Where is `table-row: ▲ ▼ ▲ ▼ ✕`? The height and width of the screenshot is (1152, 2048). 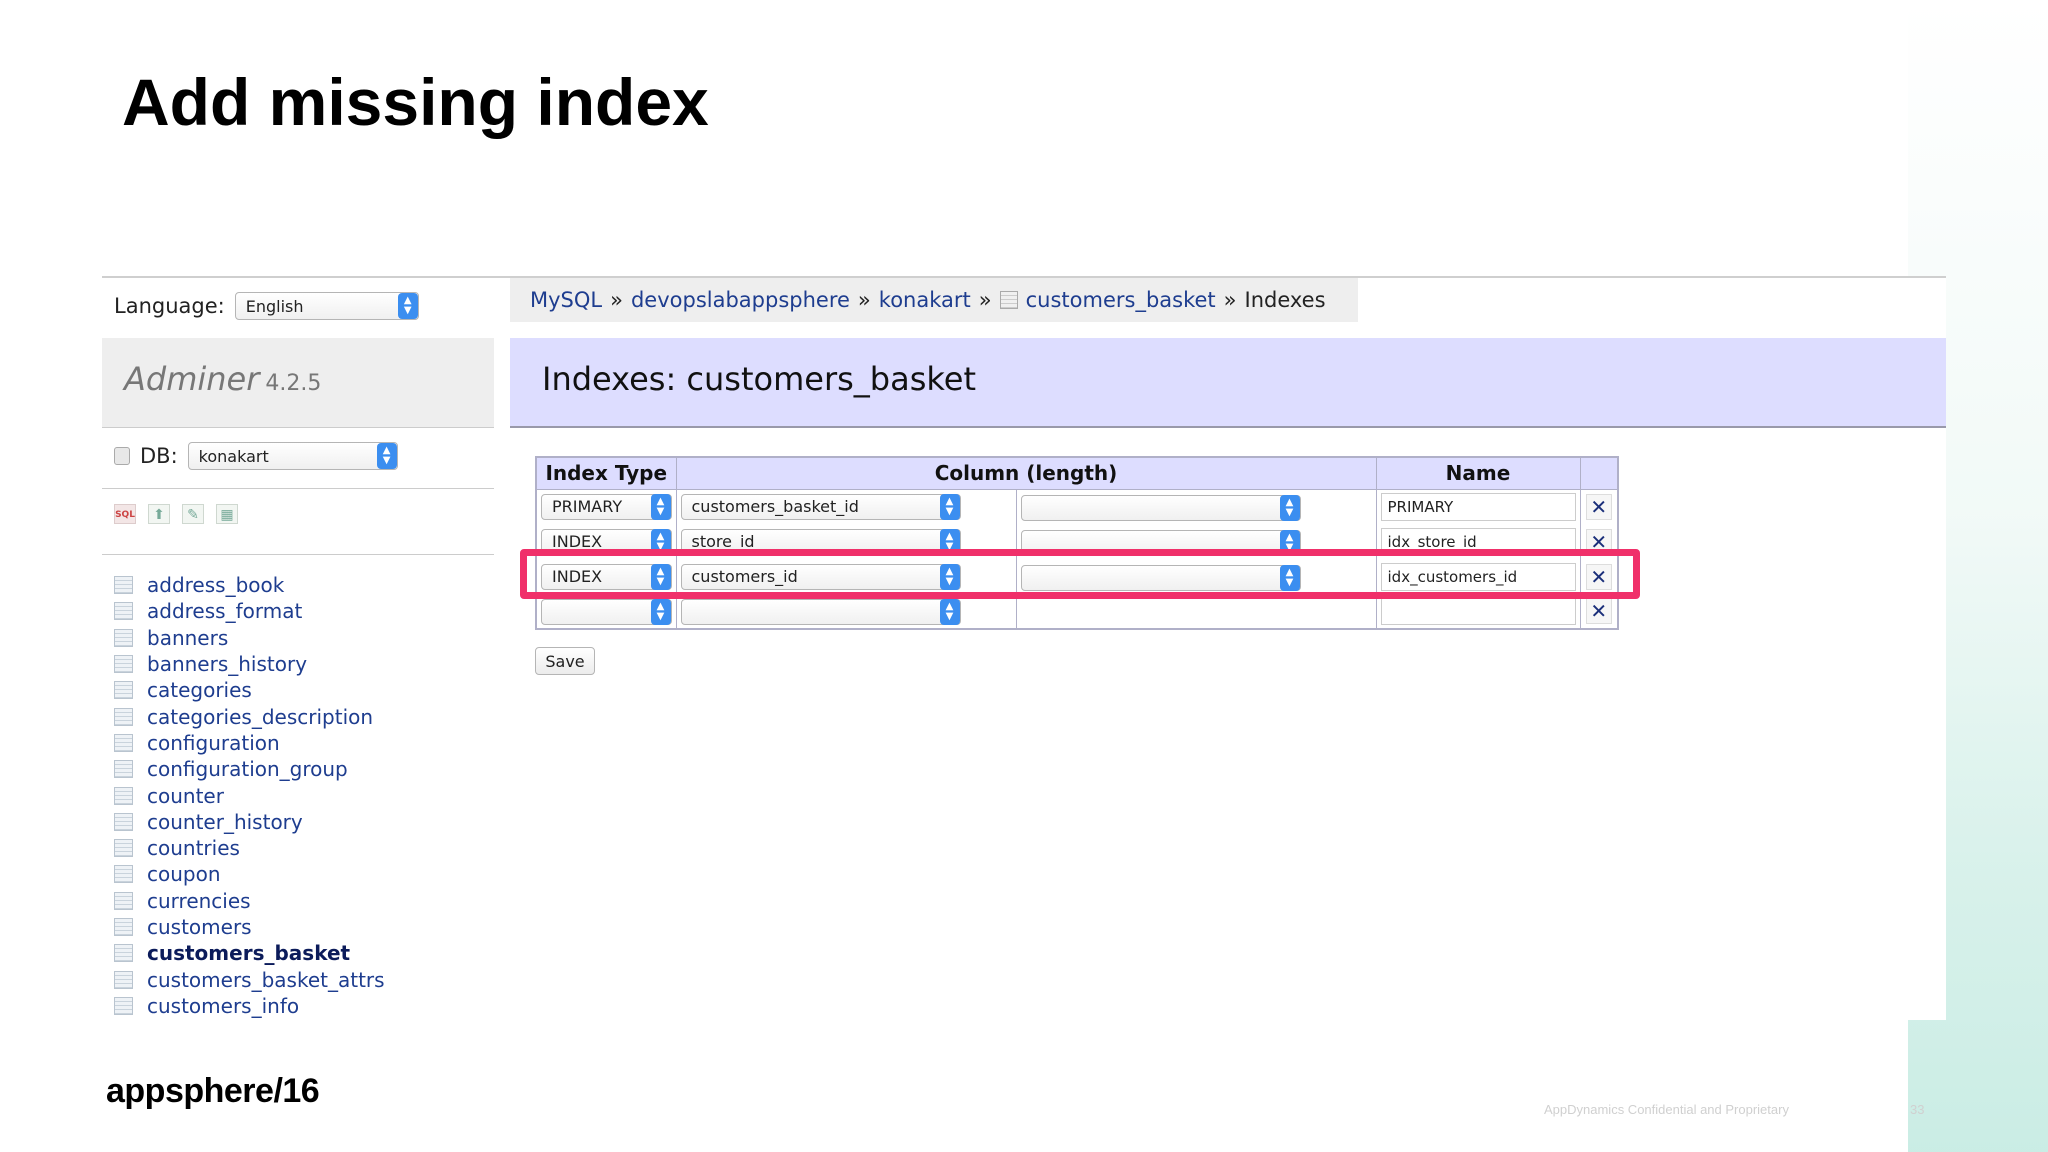 table-row: ▲ ▼ ▲ ▼ ✕ is located at coordinates (1077, 611).